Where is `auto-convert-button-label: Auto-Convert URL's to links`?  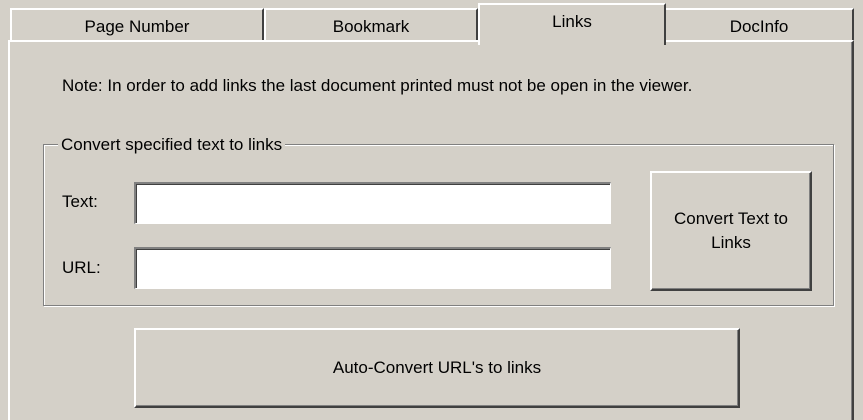 auto-convert-button-label: Auto-Convert URL's to links is located at coordinates (437, 367).